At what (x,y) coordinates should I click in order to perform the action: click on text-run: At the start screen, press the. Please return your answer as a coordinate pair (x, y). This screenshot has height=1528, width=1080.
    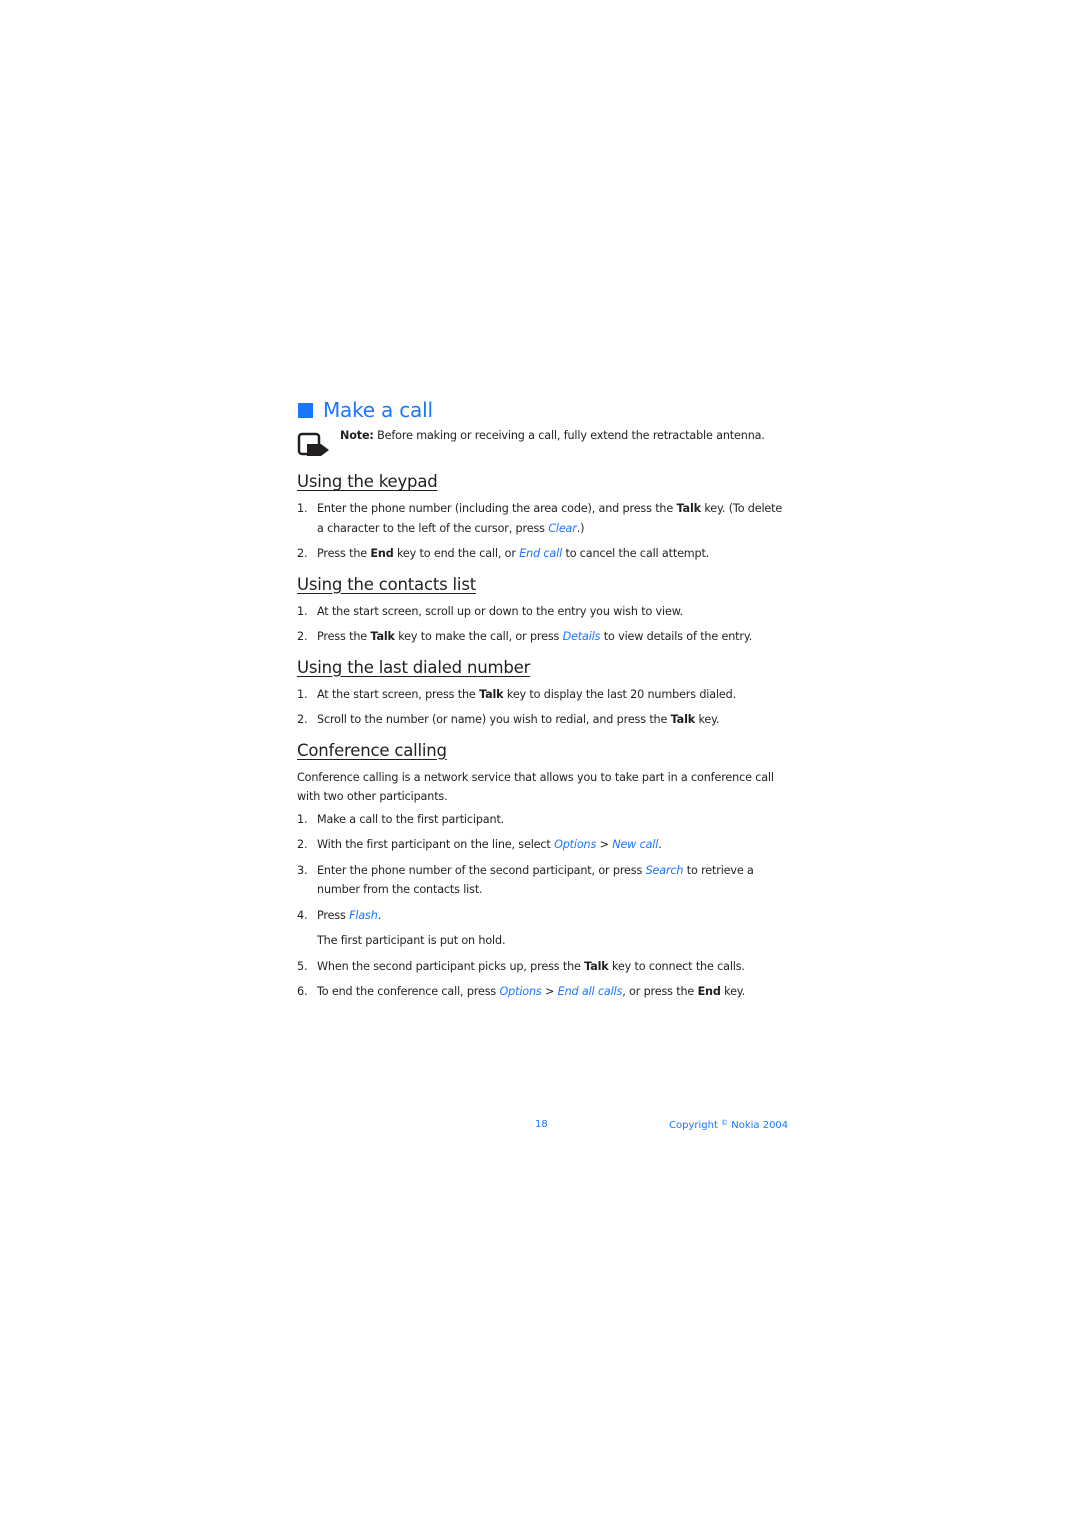
    Looking at the image, I should click on (398, 694).